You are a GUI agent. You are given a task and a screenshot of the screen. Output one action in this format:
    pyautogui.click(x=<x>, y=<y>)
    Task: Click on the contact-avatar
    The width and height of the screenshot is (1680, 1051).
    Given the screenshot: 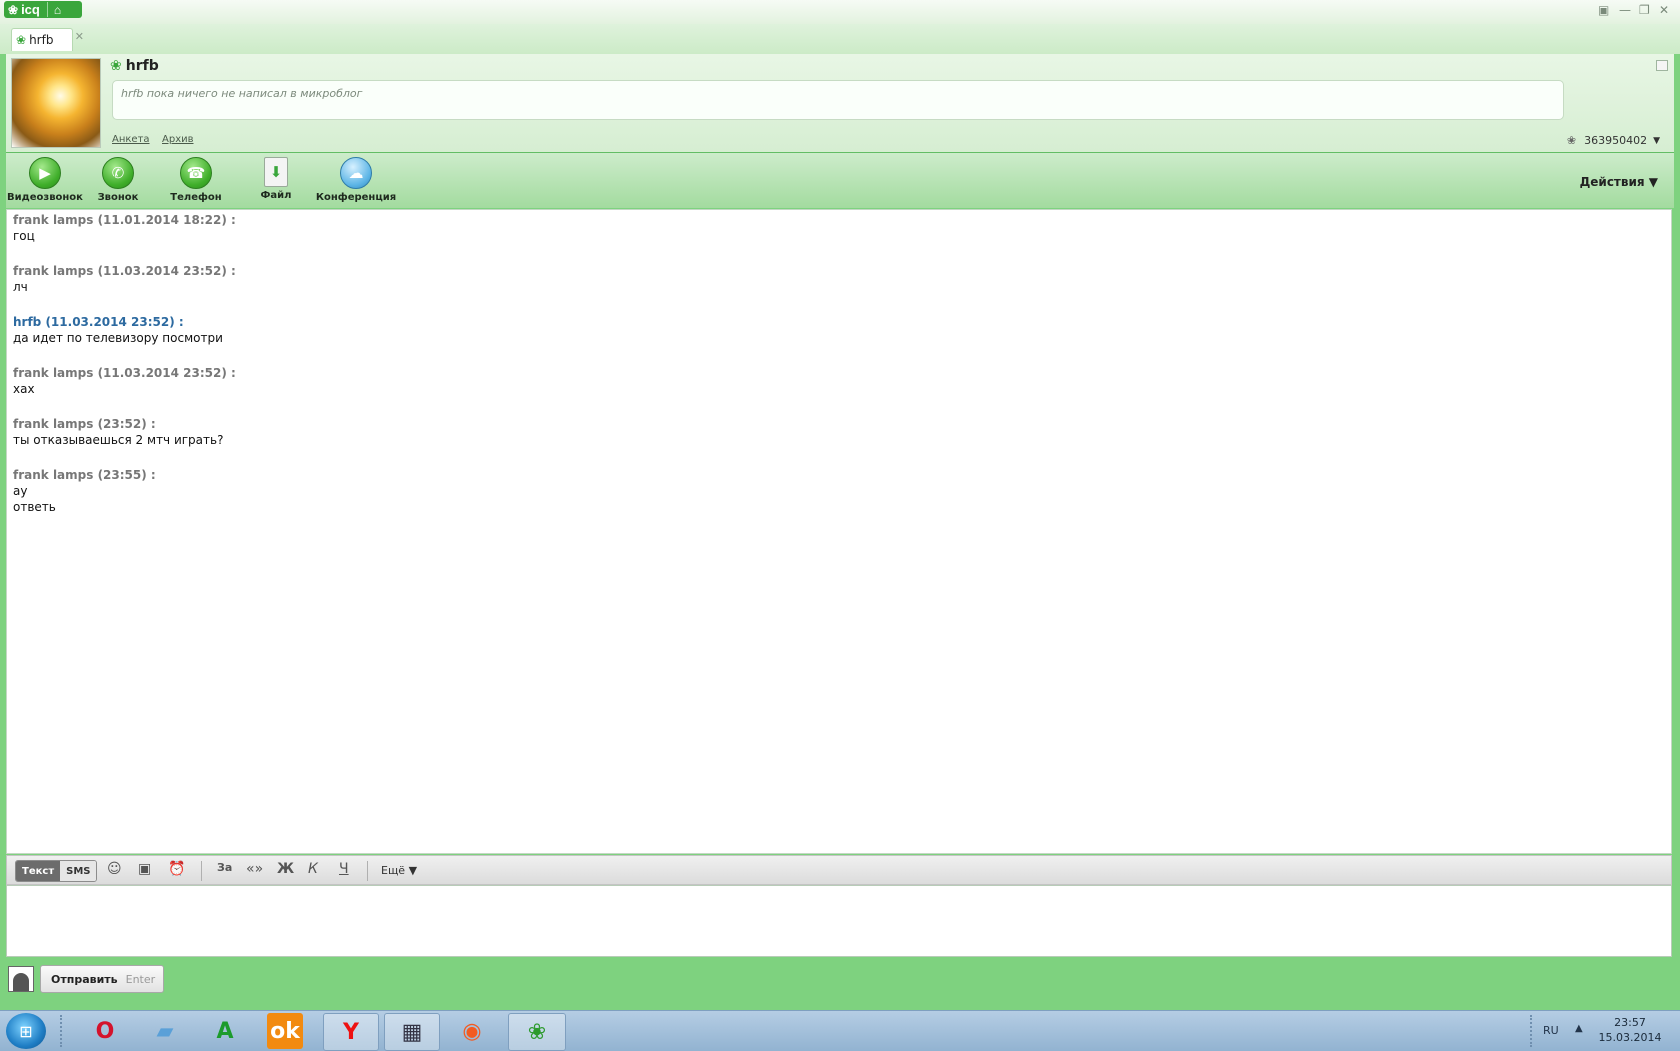 What is the action you would take?
    pyautogui.click(x=56, y=103)
    